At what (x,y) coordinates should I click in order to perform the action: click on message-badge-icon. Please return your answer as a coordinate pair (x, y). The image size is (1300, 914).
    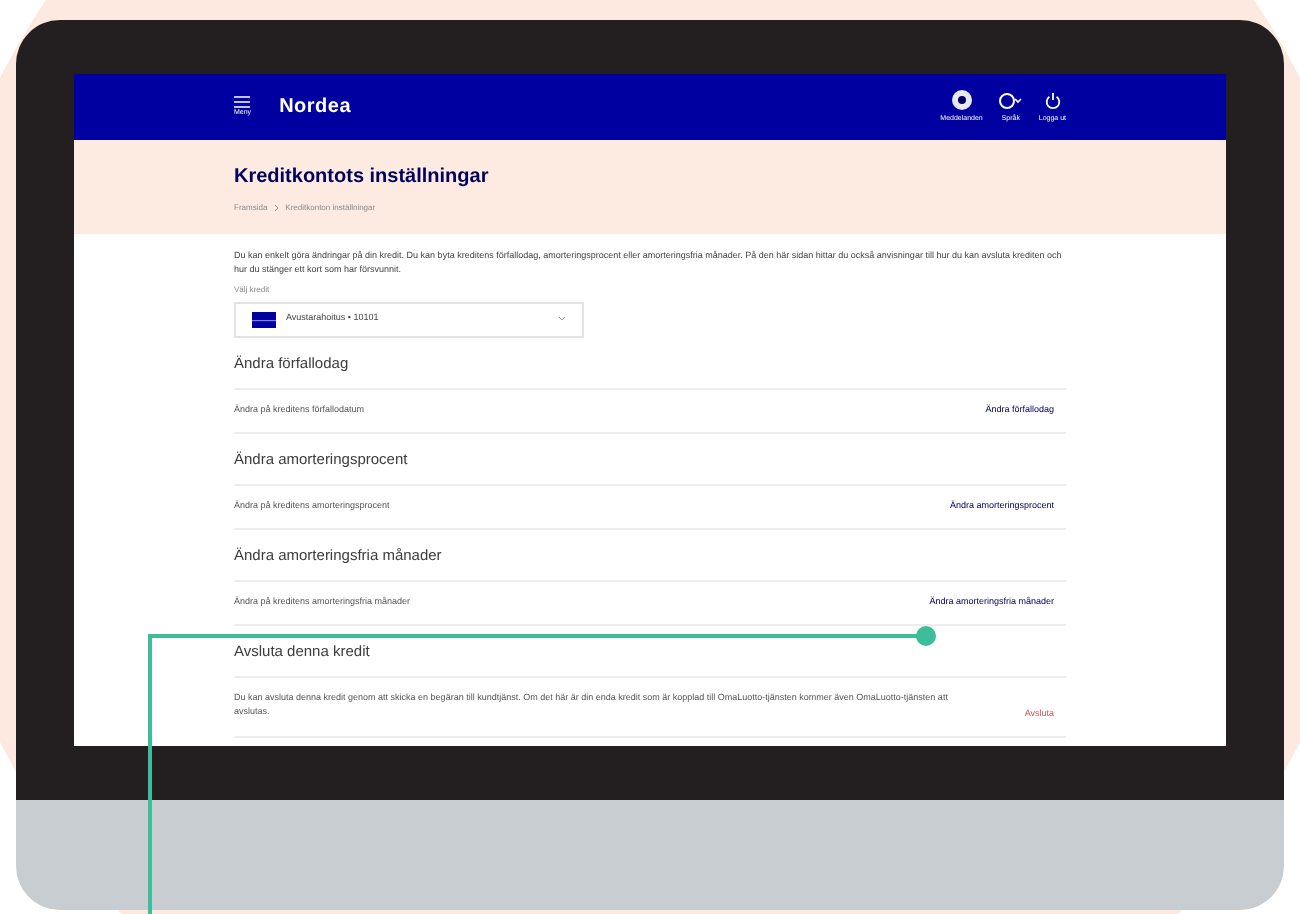
    Looking at the image, I should click on (961, 99).